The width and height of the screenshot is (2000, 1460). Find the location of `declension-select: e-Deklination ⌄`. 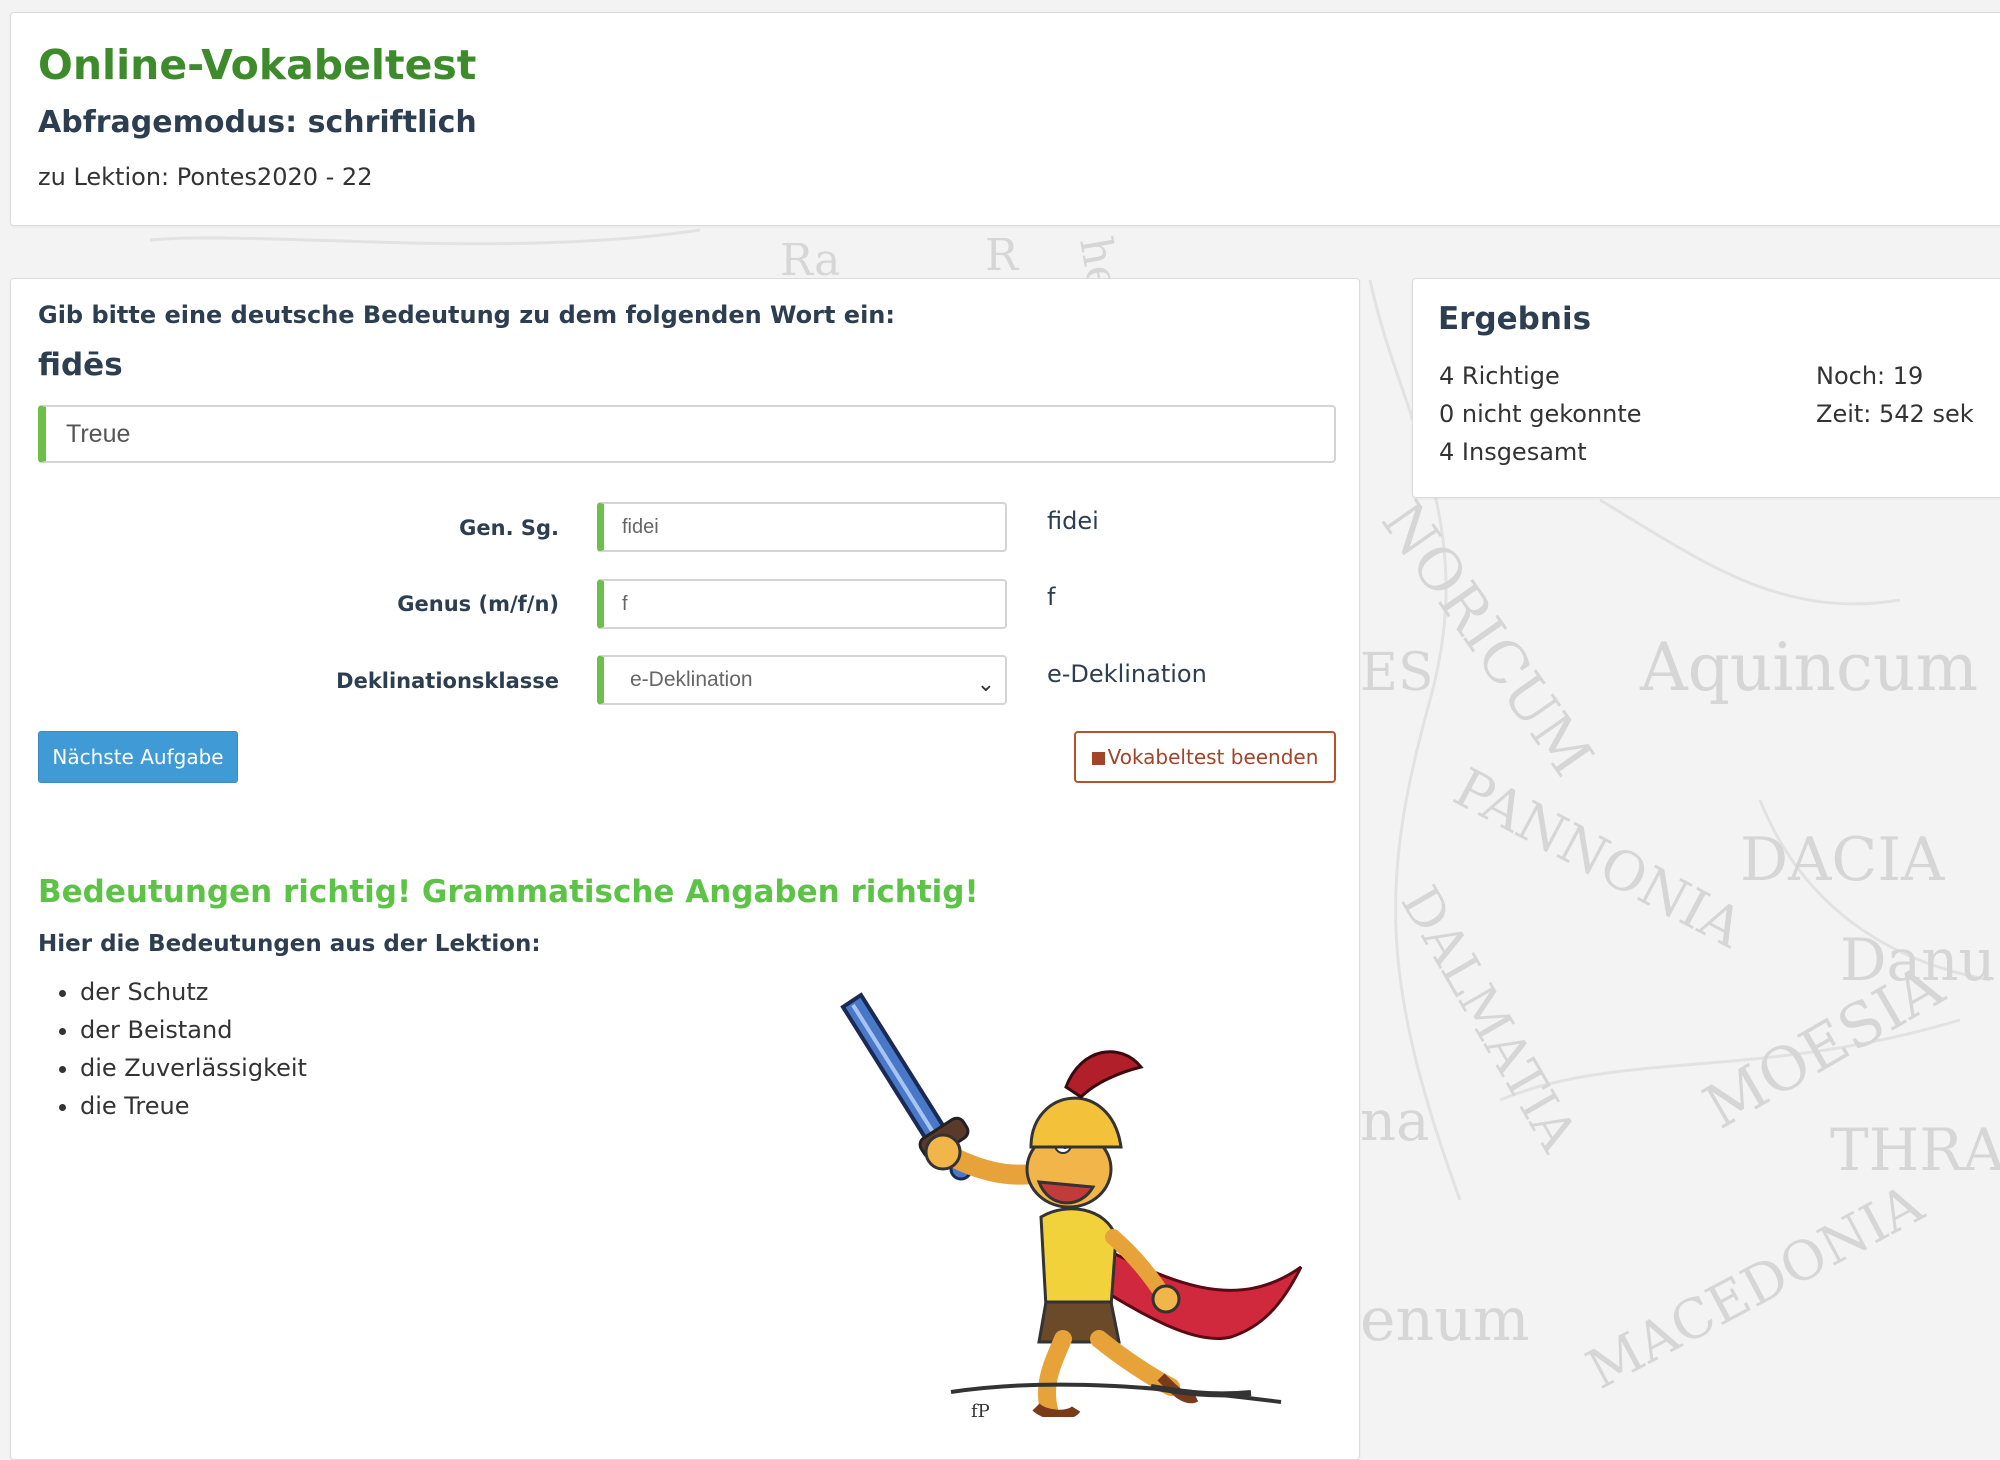

declension-select: e-Deklination ⌄ is located at coordinates (802, 680).